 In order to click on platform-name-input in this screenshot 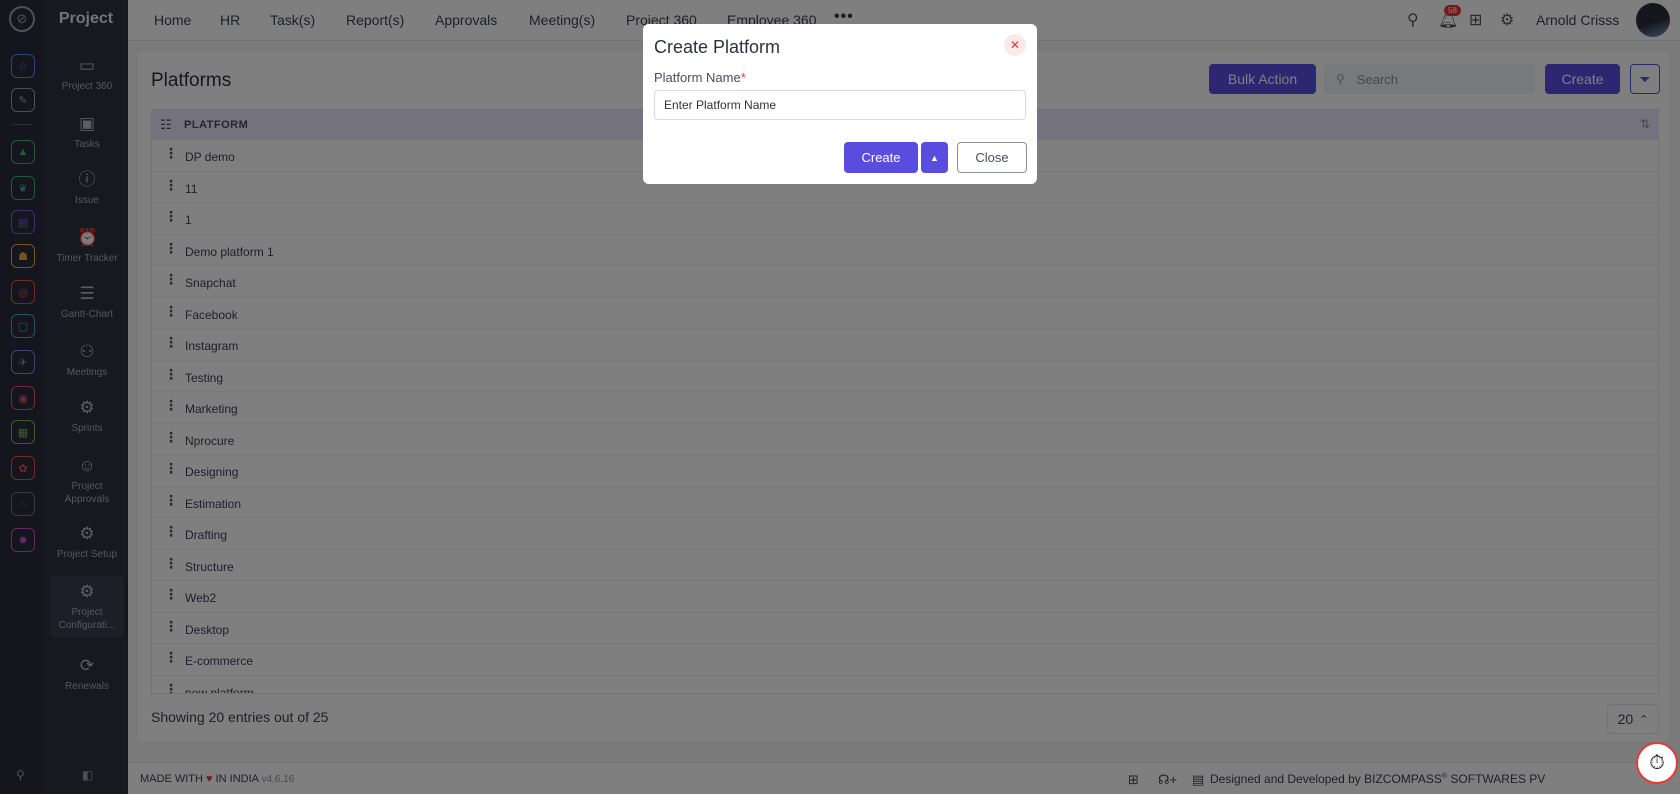, I will do `click(840, 105)`.